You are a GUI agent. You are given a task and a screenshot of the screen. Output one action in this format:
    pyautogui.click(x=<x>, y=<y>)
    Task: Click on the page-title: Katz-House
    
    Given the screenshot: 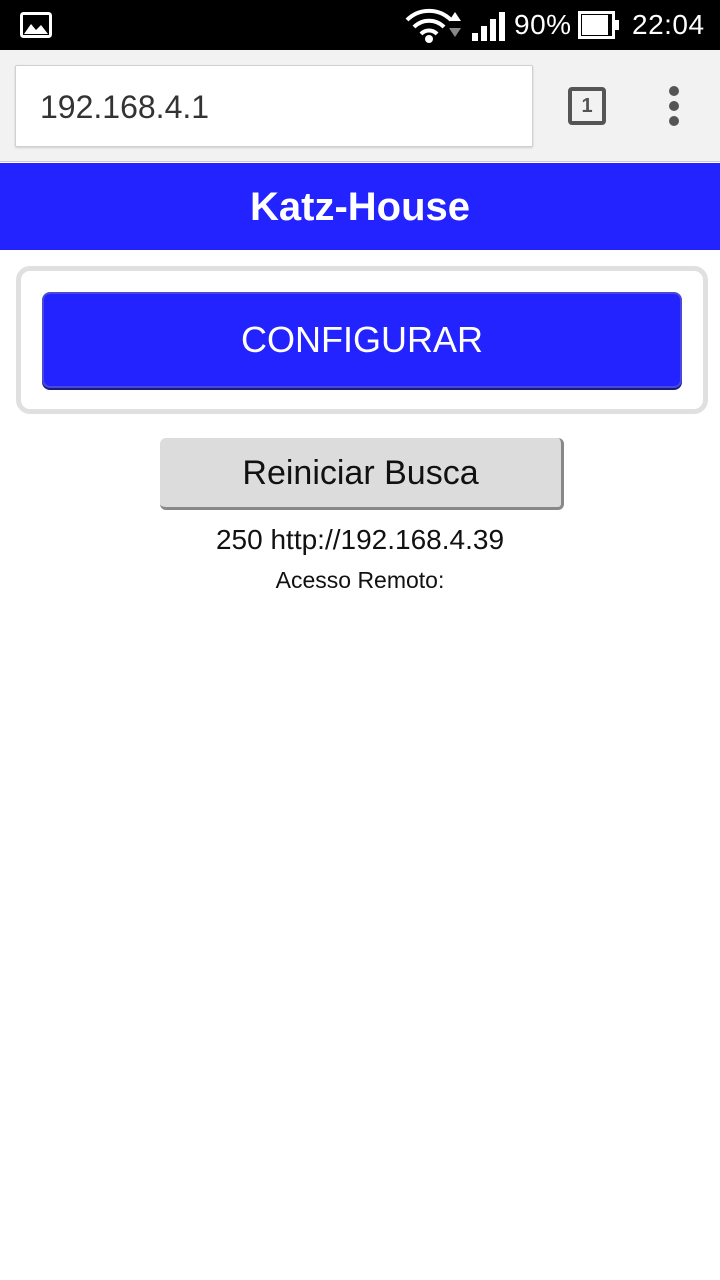 What is the action you would take?
    pyautogui.click(x=360, y=206)
    